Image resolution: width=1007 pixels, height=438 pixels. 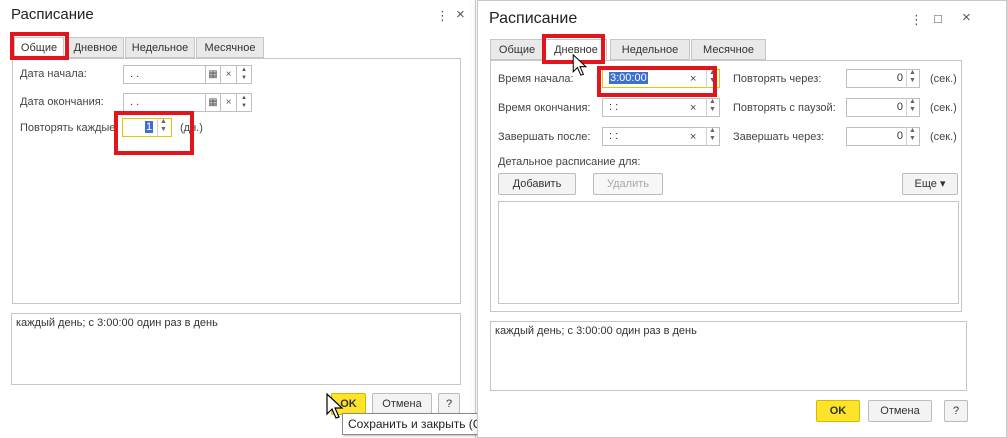 What do you see at coordinates (569, 162) in the screenshot?
I see `detailed-schedule-label: Детальное расписание для:` at bounding box center [569, 162].